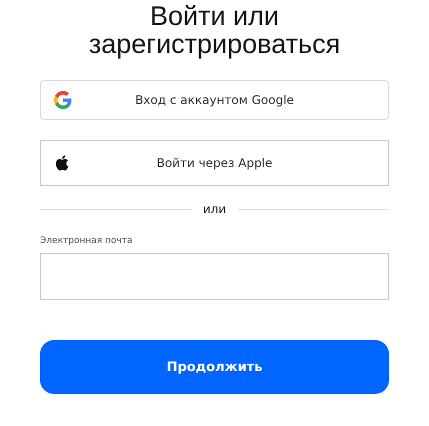 Image resolution: width=429 pixels, height=426 pixels. What do you see at coordinates (214, 163) in the screenshot?
I see `sign-in-button: Войти через Apple` at bounding box center [214, 163].